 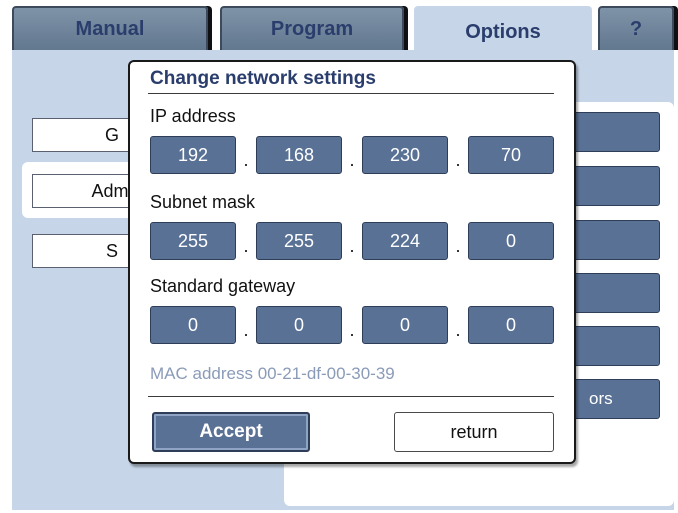 What do you see at coordinates (405, 241) in the screenshot?
I see `subnet-octet-3: 224` at bounding box center [405, 241].